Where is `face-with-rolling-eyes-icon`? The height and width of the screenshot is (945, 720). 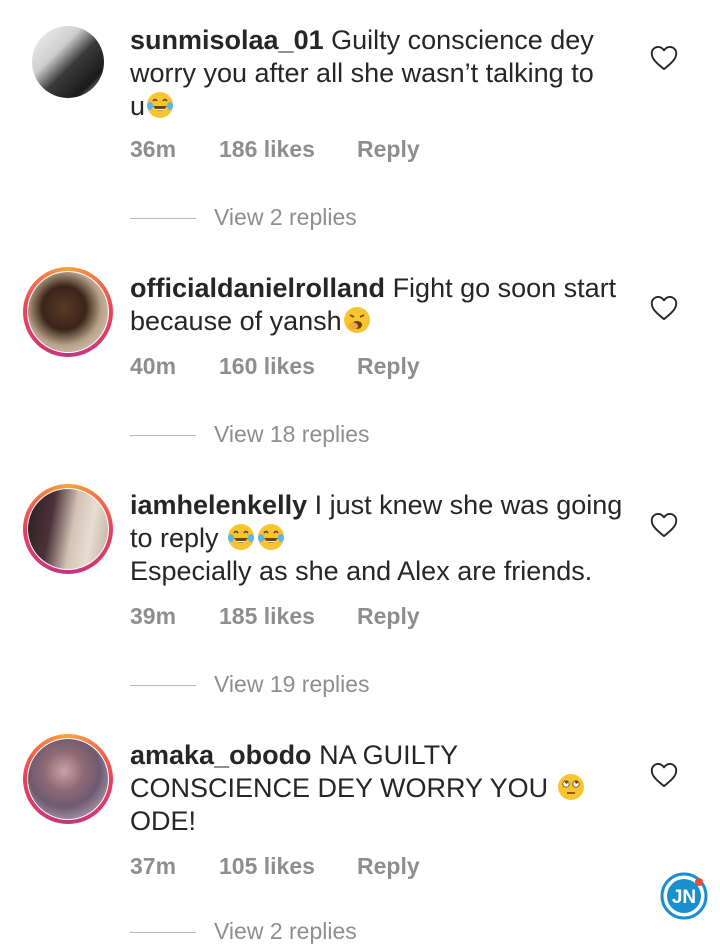 face-with-rolling-eyes-icon is located at coordinates (571, 787).